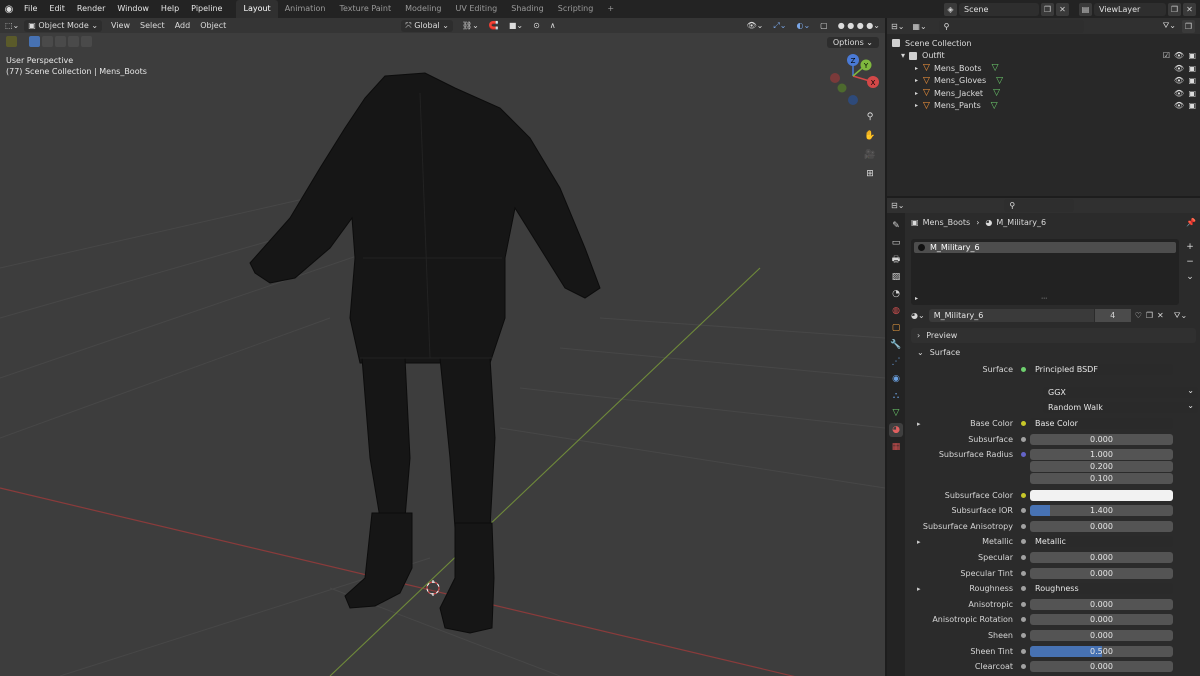 Image resolution: width=1200 pixels, height=676 pixels. What do you see at coordinates (120, 25) in the screenshot?
I see `menu-view: View` at bounding box center [120, 25].